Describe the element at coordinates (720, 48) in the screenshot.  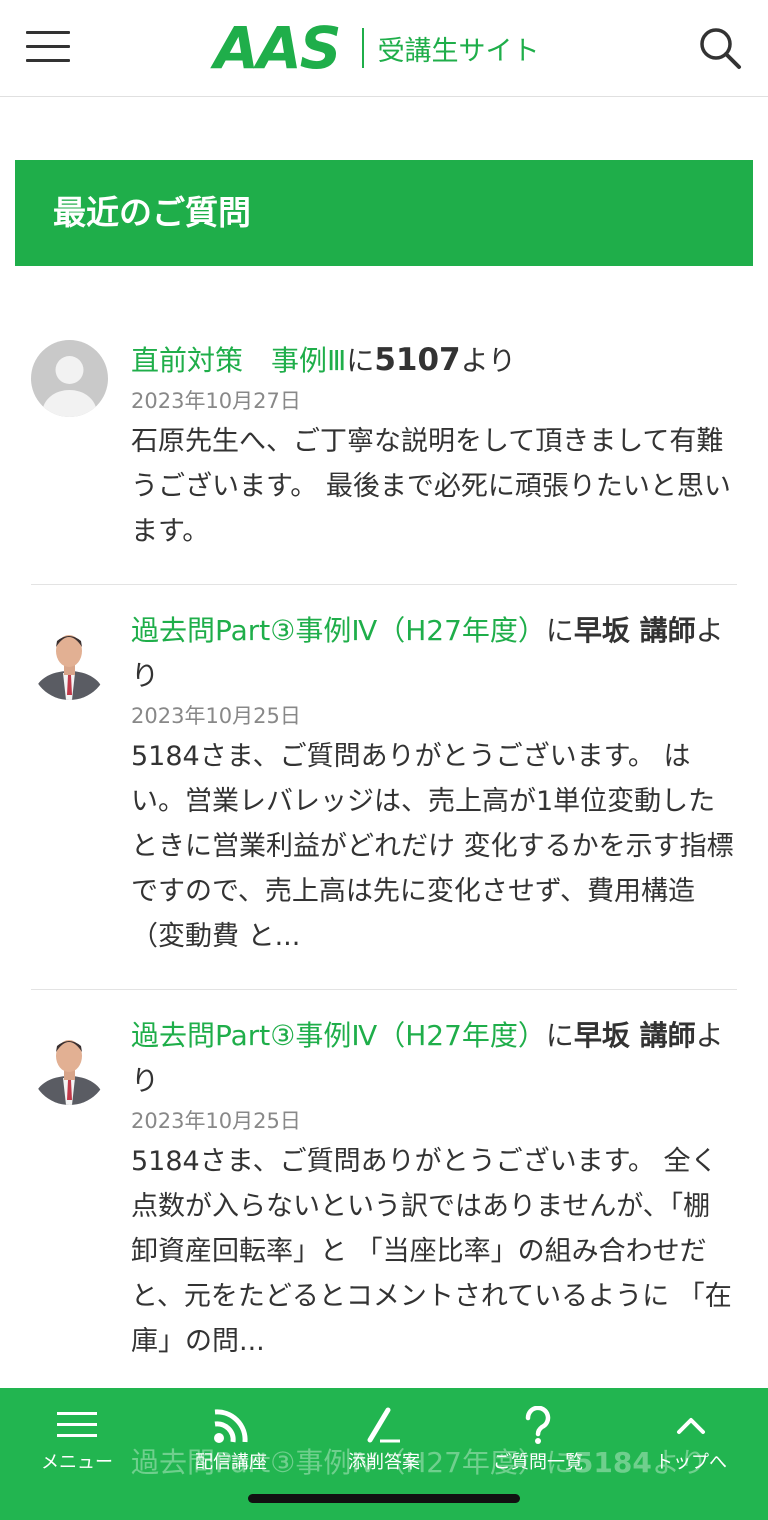
I see `search-icon` at that location.